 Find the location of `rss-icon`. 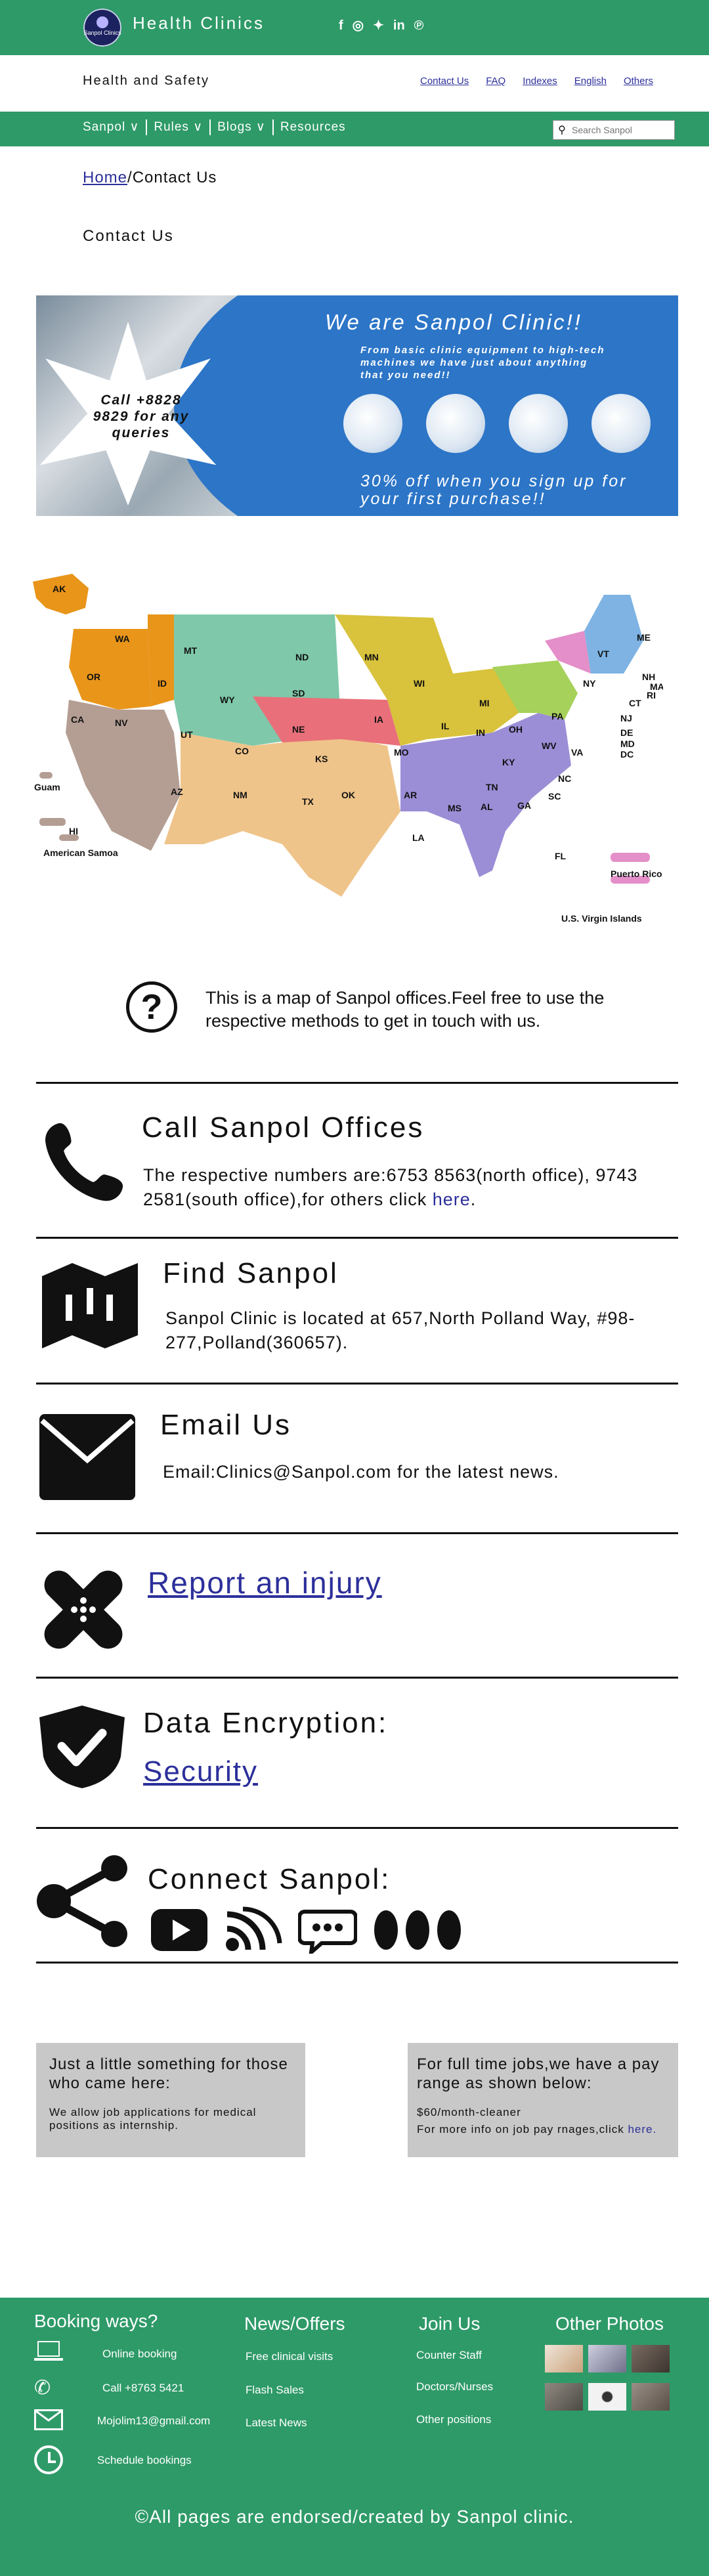

rss-icon is located at coordinates (253, 1930).